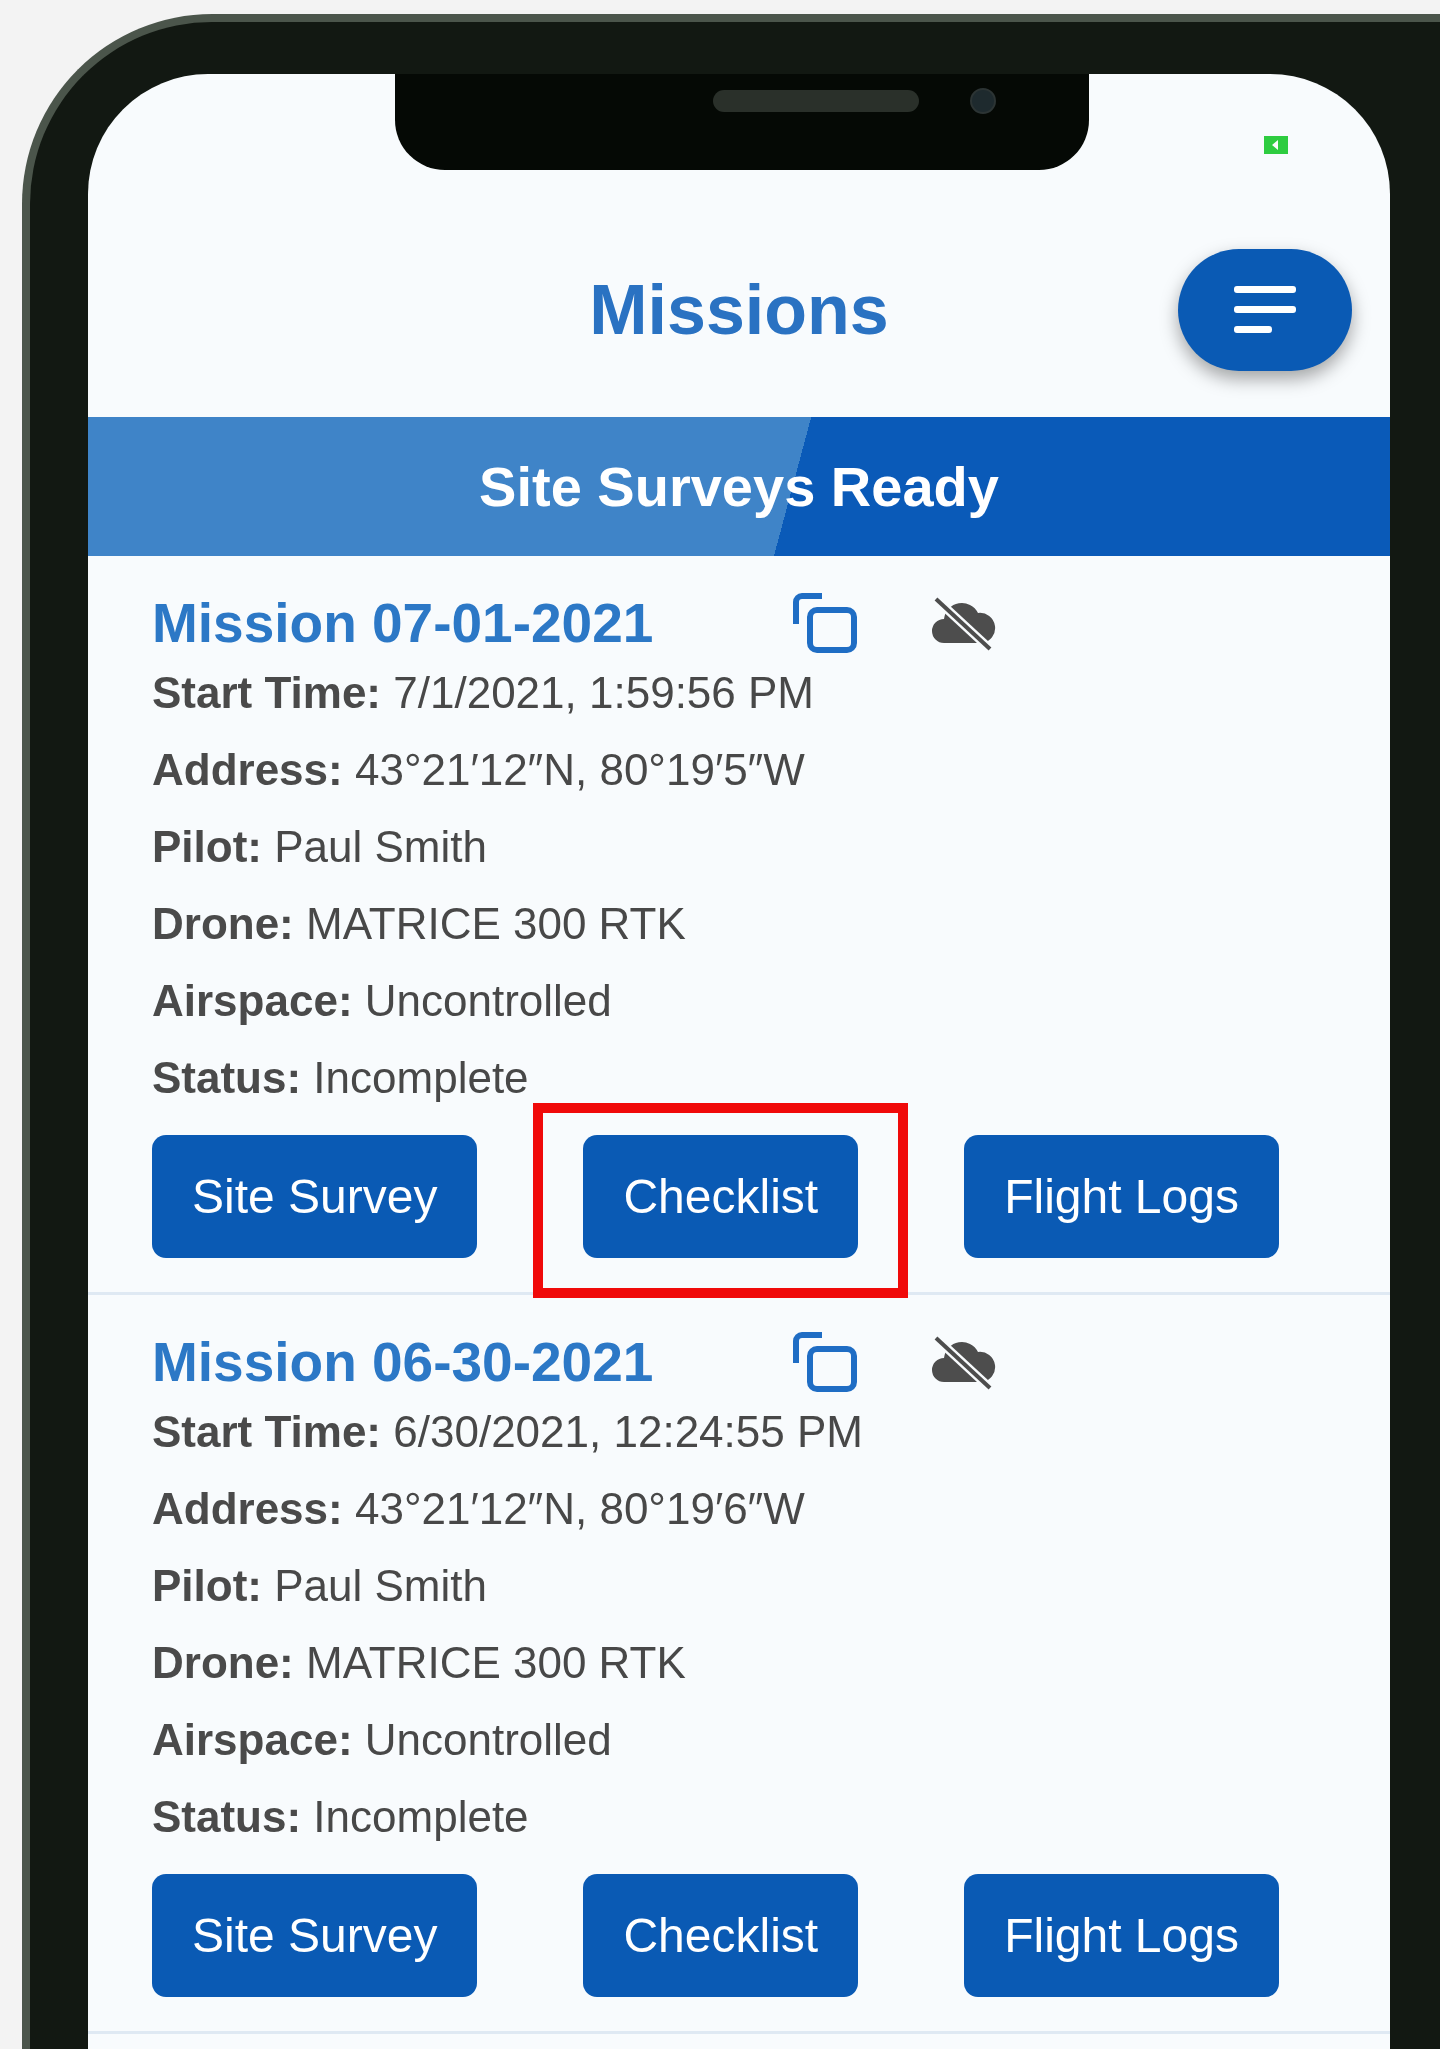 Image resolution: width=1440 pixels, height=2049 pixels. What do you see at coordinates (478, 1509) in the screenshot?
I see `mission-detail: Address: 43°21′12″N, 80°19′6″W` at bounding box center [478, 1509].